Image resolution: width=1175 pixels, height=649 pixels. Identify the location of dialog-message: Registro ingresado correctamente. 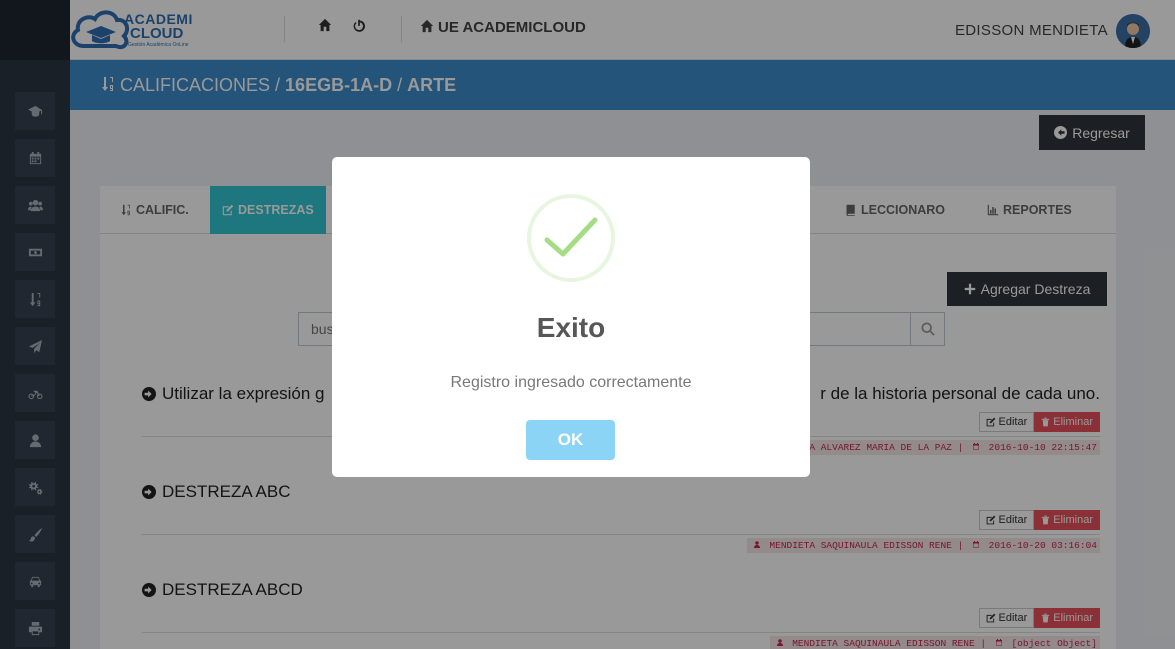
(571, 382).